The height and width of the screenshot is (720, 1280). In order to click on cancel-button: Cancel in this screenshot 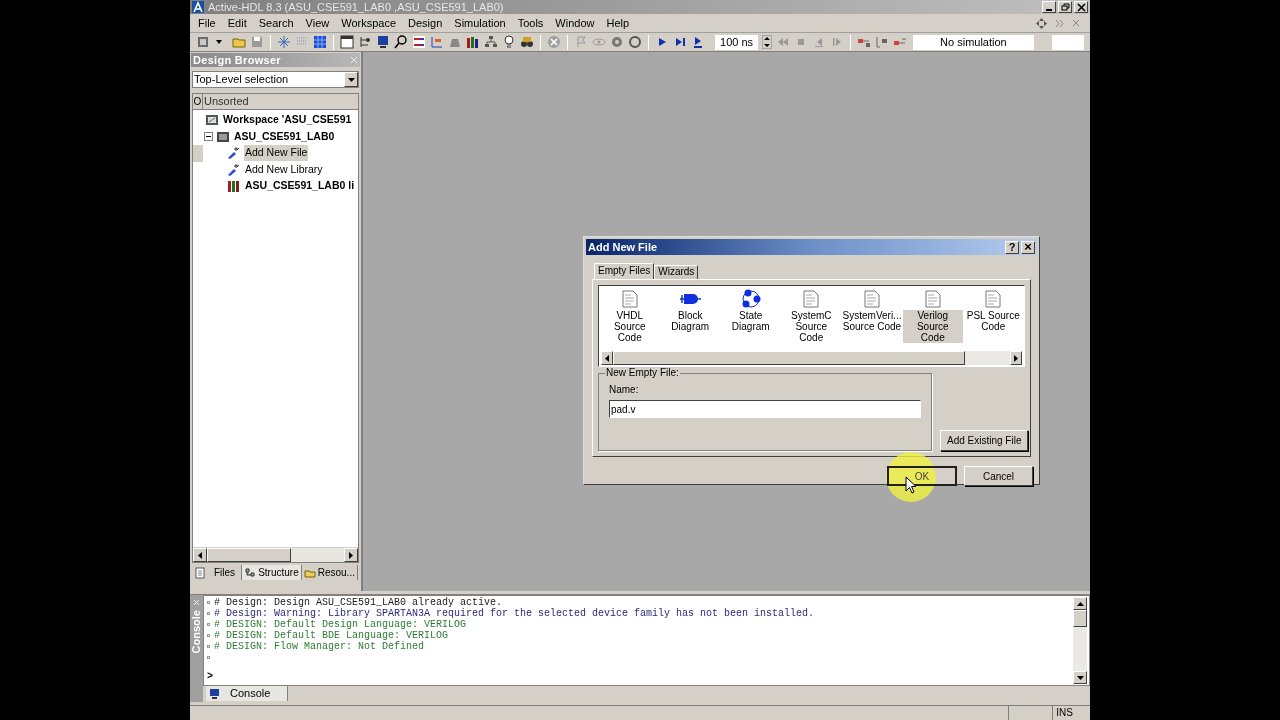, I will do `click(998, 476)`.